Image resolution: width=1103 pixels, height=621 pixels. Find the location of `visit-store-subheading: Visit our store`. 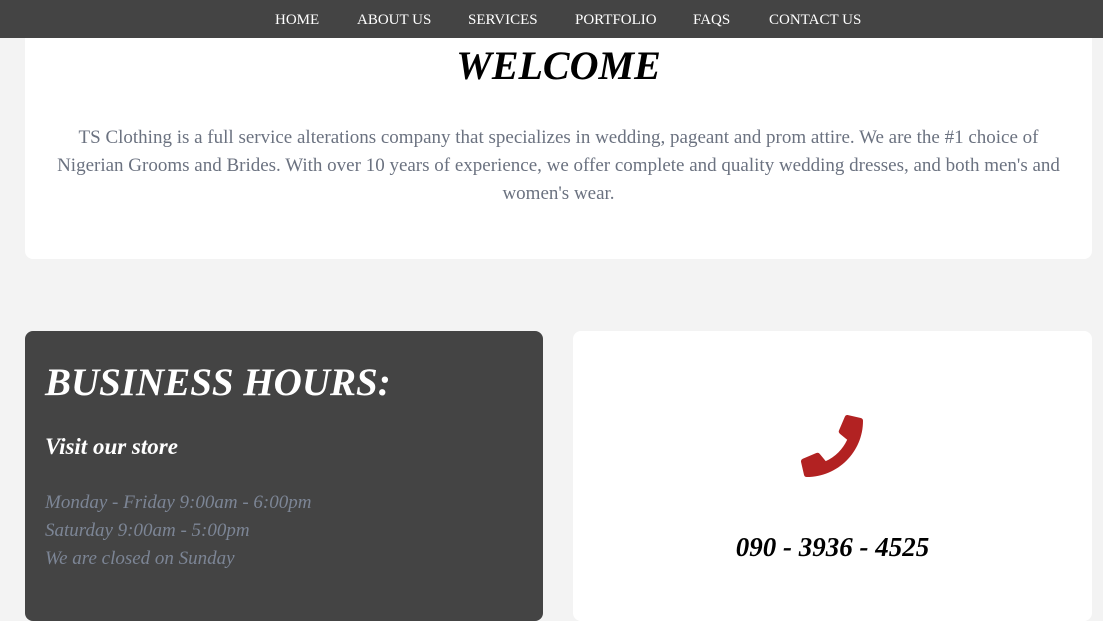

visit-store-subheading: Visit our store is located at coordinates (111, 446).